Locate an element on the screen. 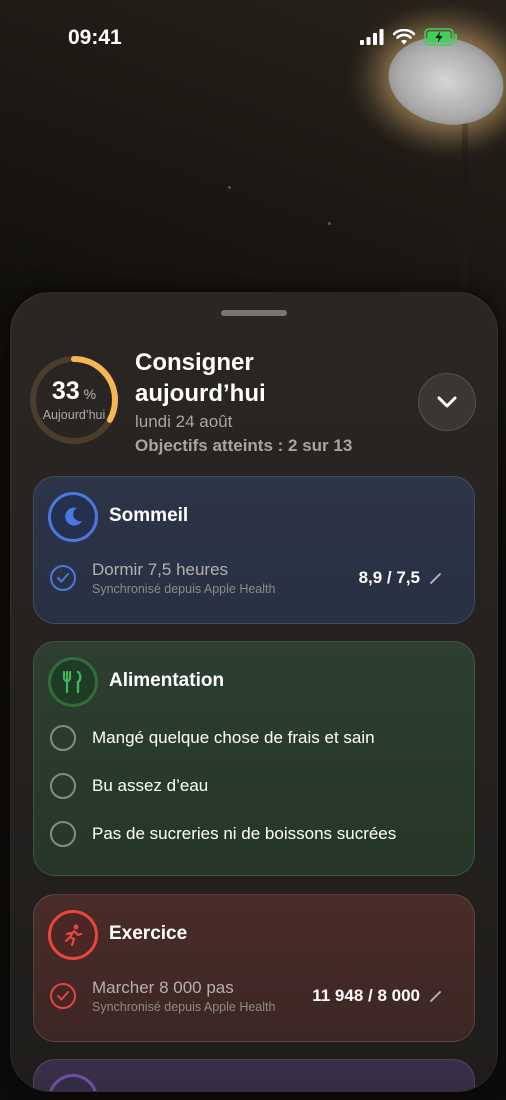 This screenshot has width=506, height=1100. food-icon-badge is located at coordinates (73, 682).